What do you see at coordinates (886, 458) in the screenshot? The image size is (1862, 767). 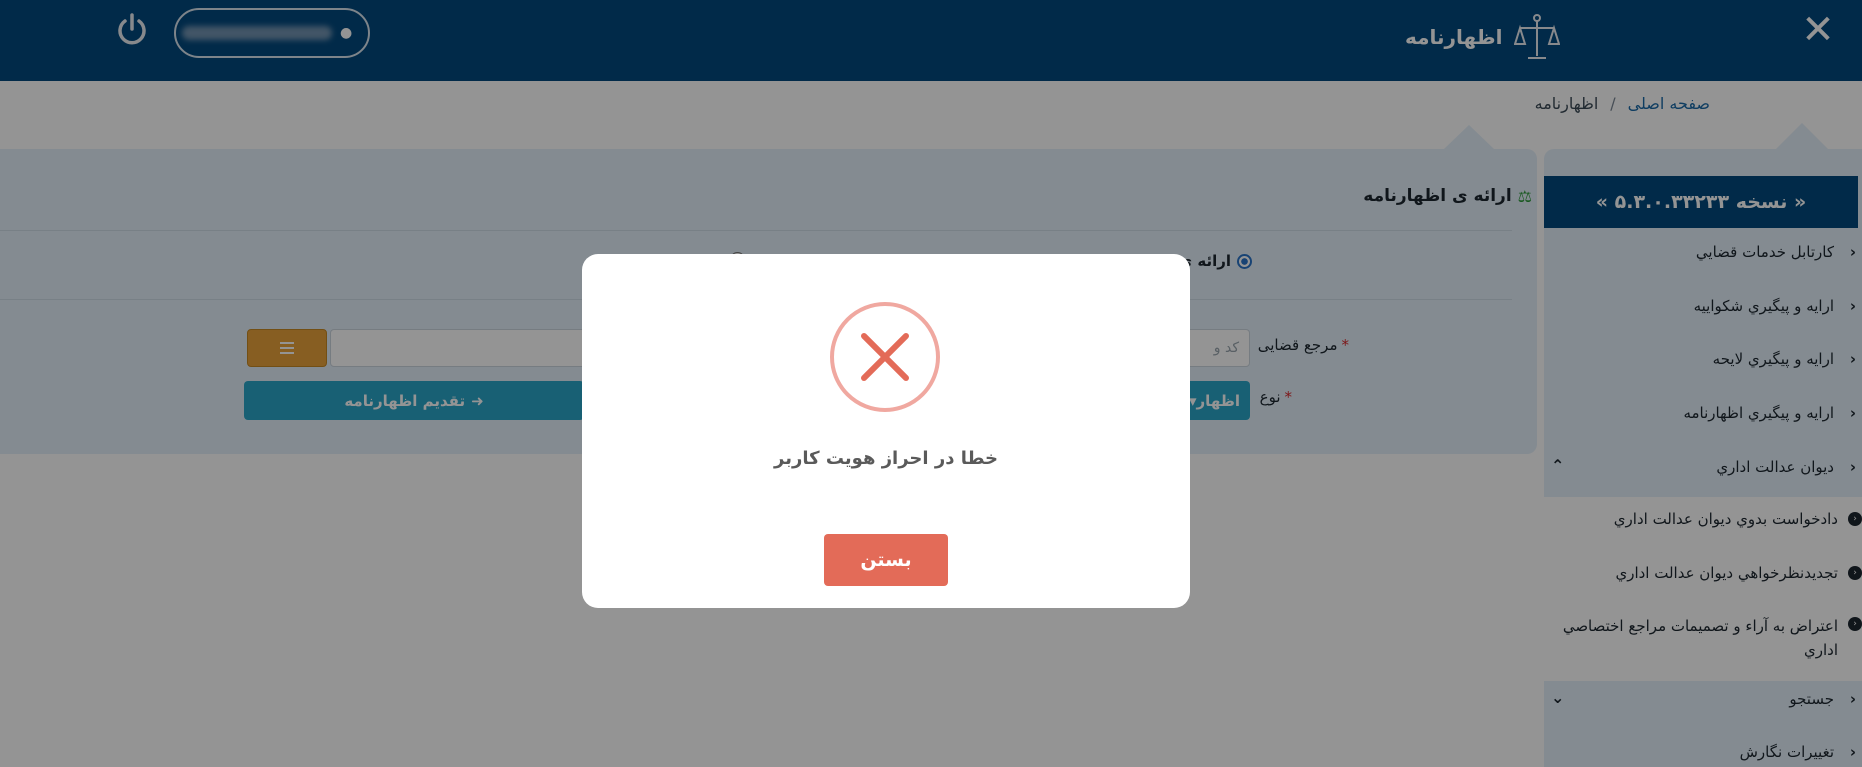 I see `error-message: خطا در احراز هويت کاربر` at bounding box center [886, 458].